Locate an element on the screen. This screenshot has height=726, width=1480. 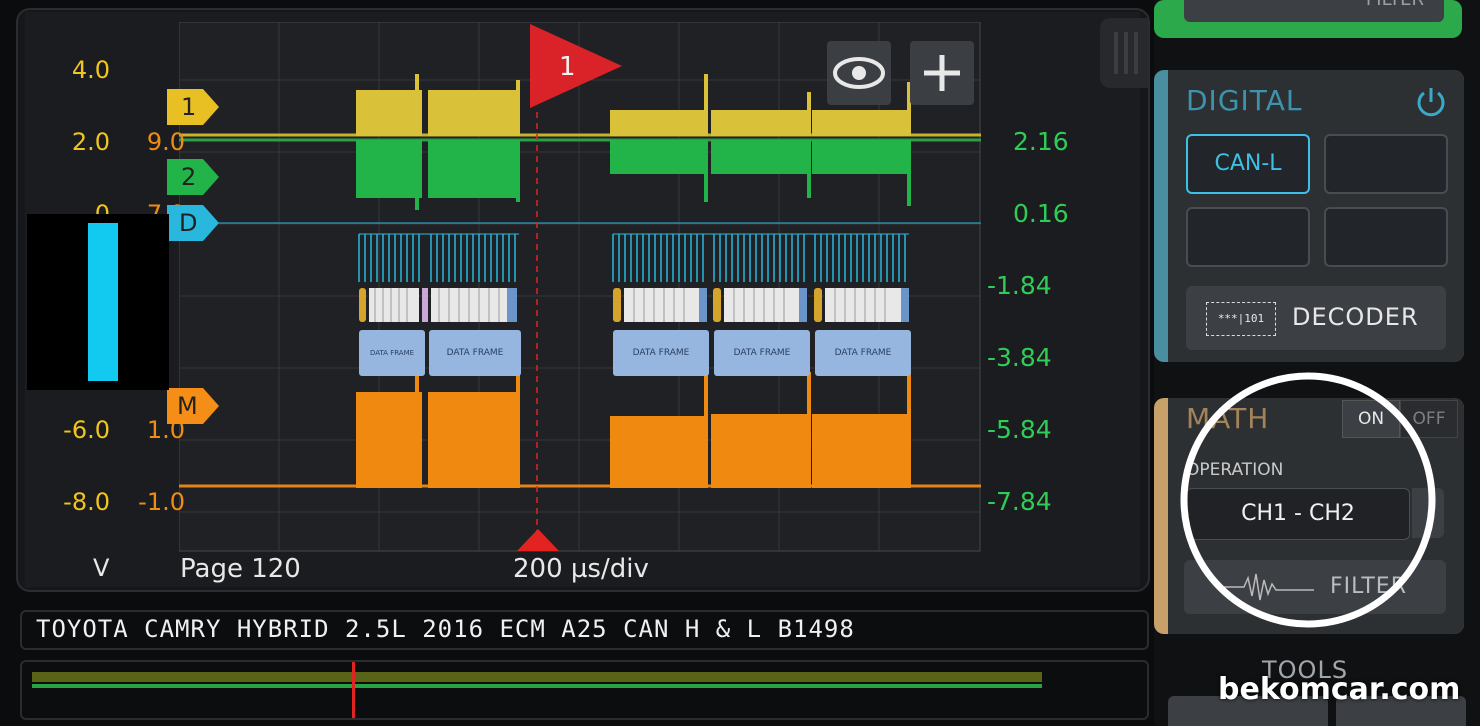
top-filter-button: FILTER is located at coordinates (1314, 11).